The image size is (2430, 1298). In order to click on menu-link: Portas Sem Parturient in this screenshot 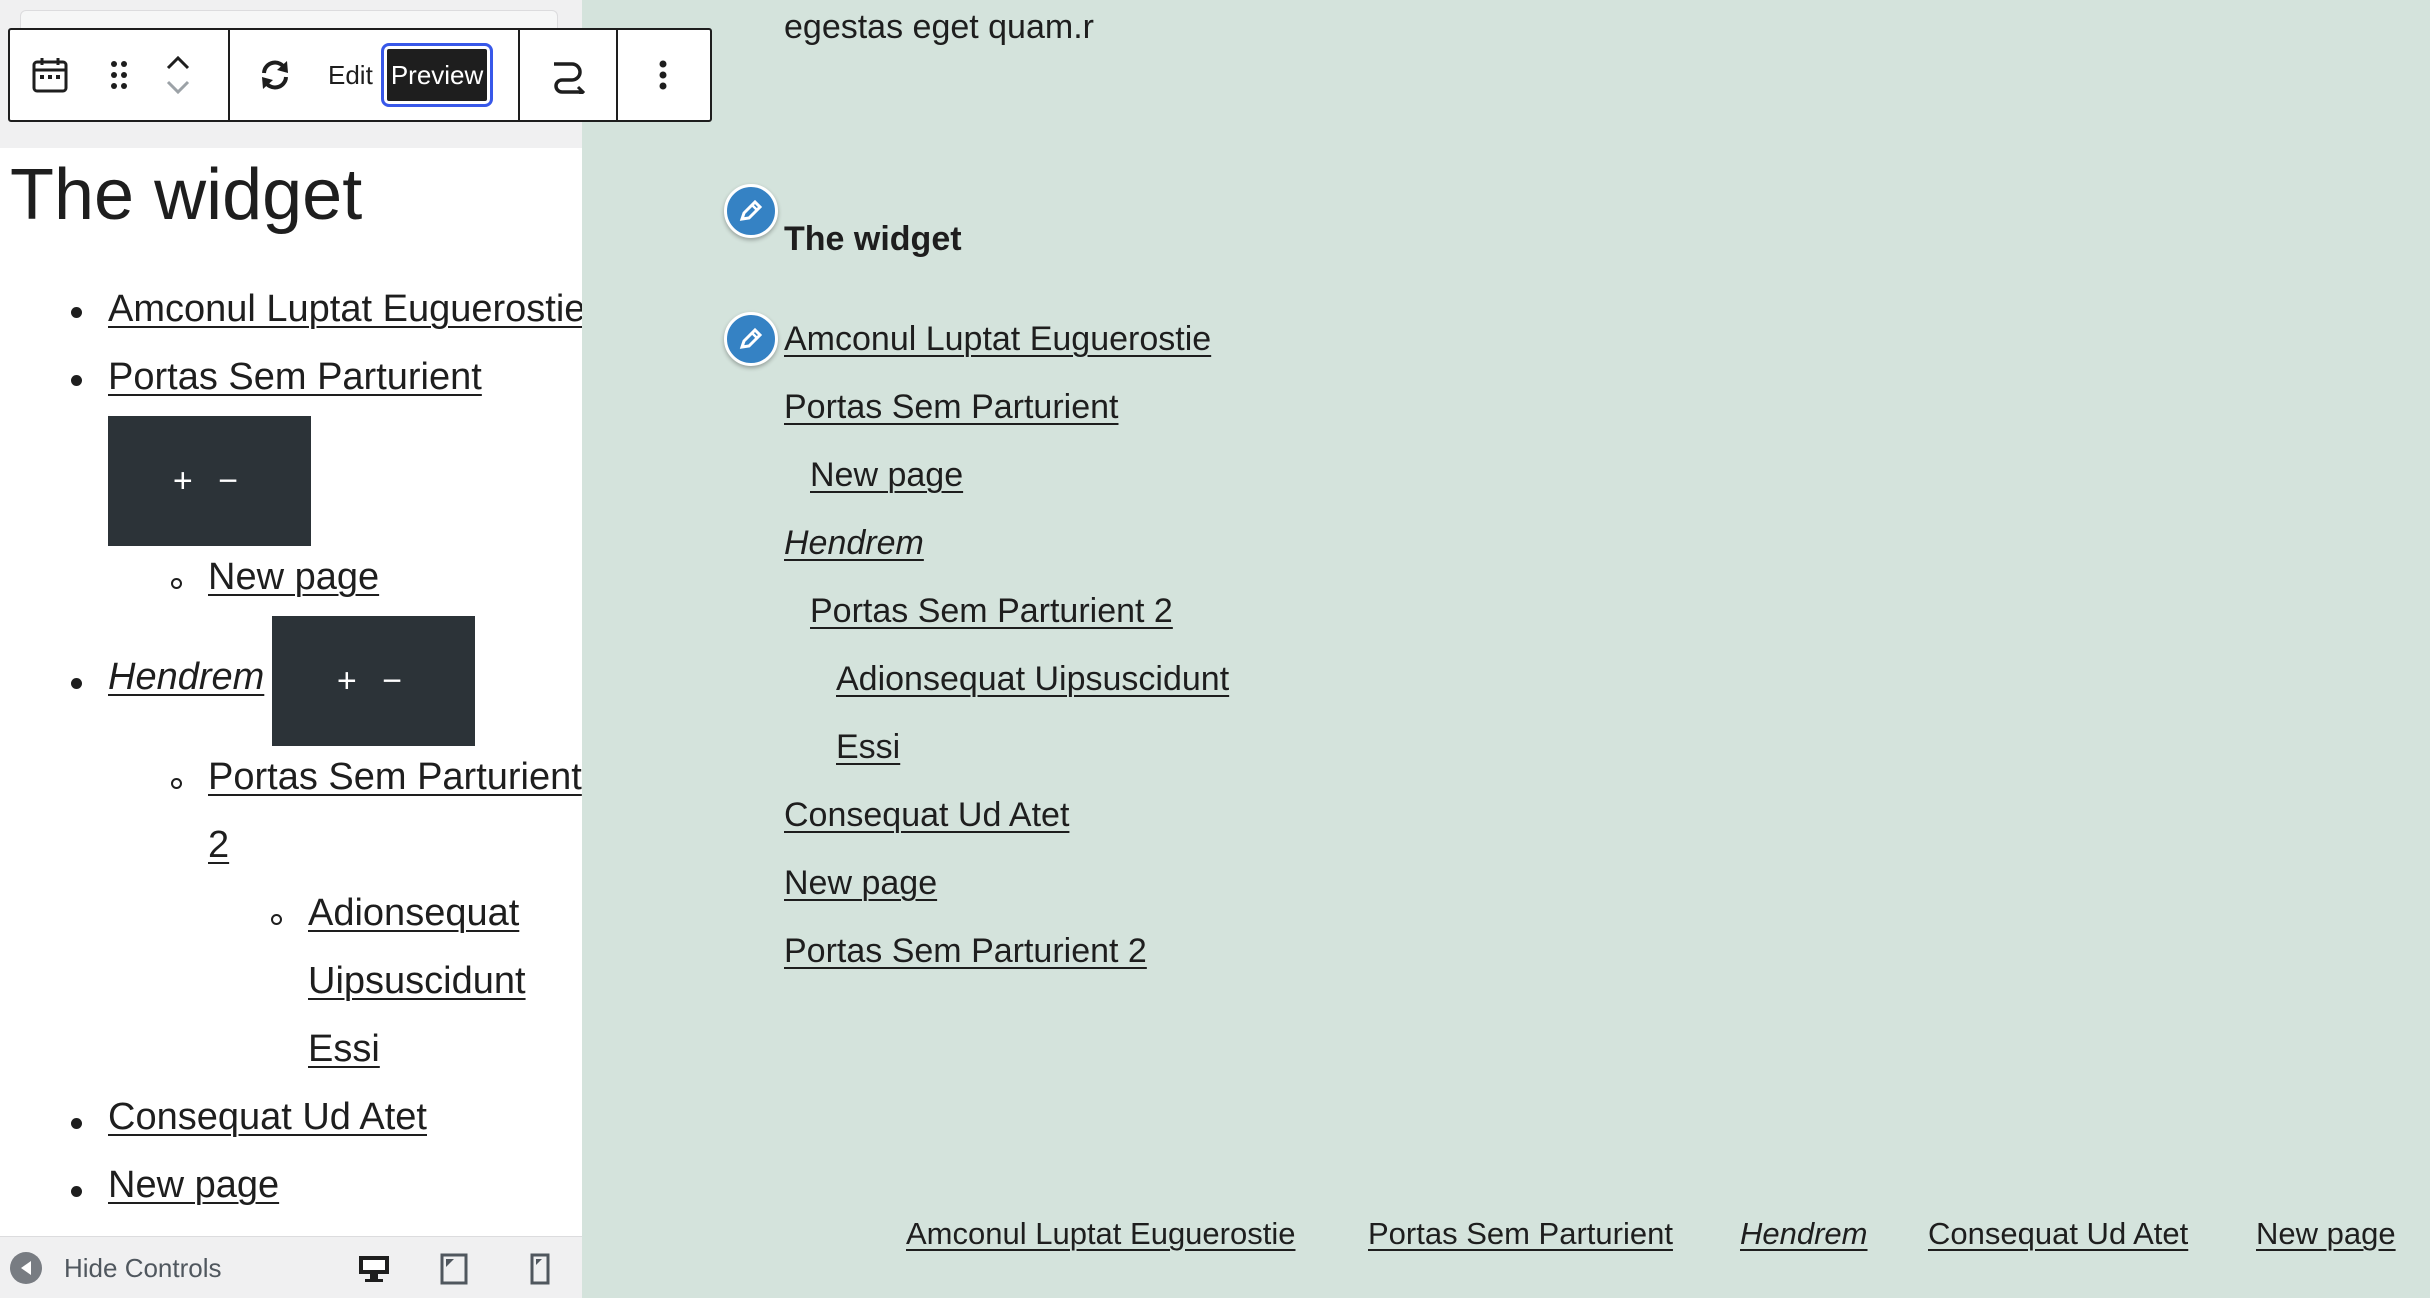, I will do `click(951, 407)`.